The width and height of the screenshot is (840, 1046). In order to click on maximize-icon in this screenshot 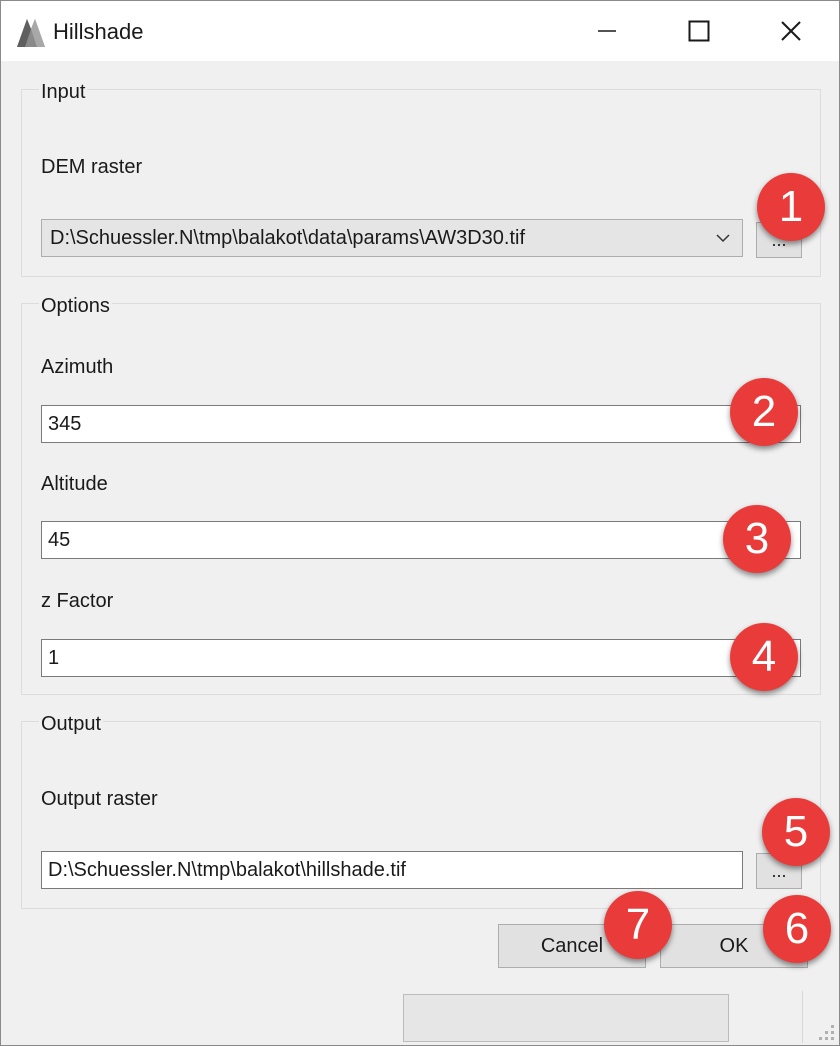, I will do `click(699, 31)`.